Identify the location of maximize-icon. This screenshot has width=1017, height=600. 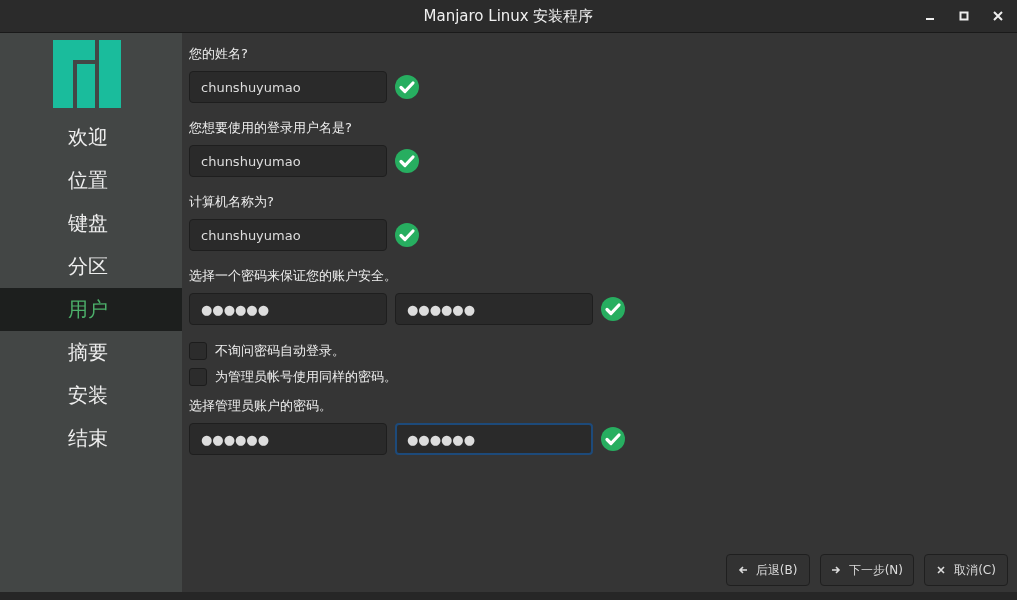
(964, 16).